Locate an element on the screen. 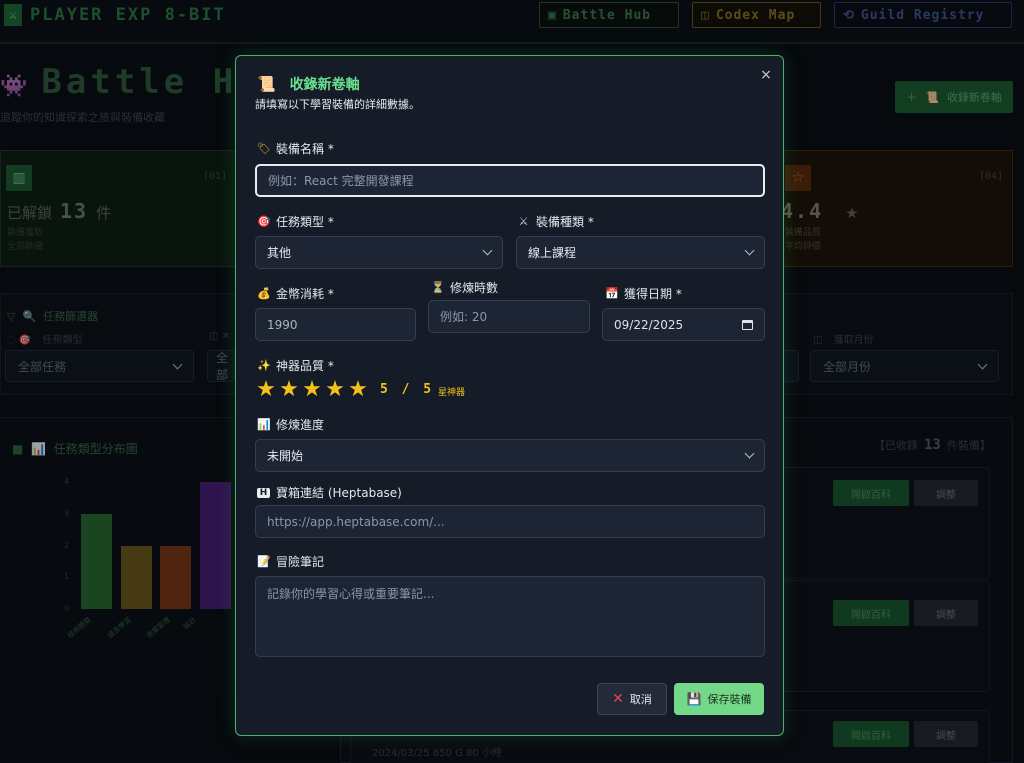 This screenshot has width=1024, height=763. progress-label: 📊 修煉進度 is located at coordinates (291, 425).